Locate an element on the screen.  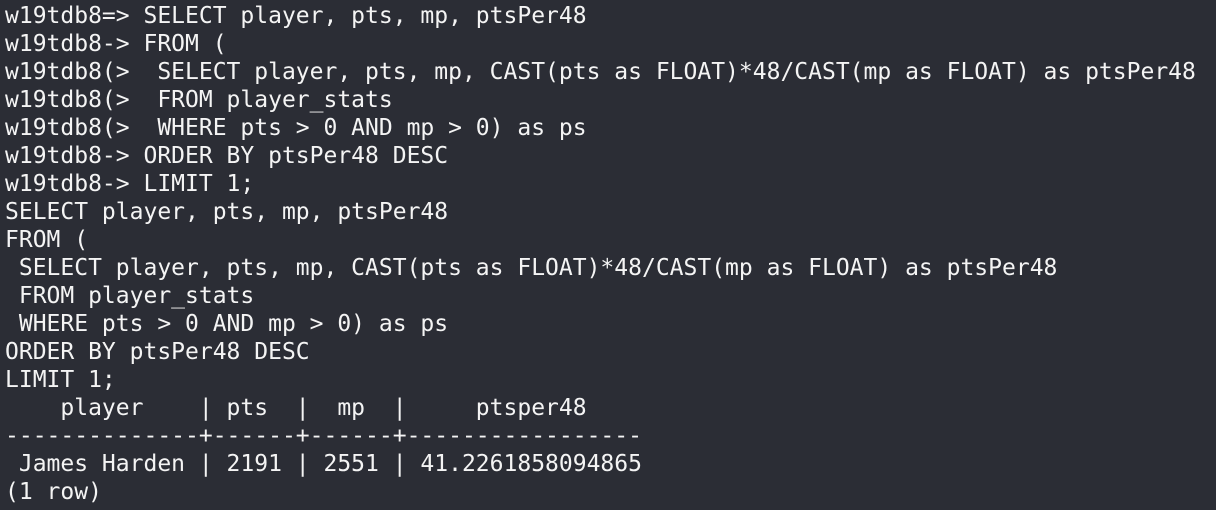
echo-line-select: SELECT player, pts, mp, ptsPer48 is located at coordinates (227, 212).